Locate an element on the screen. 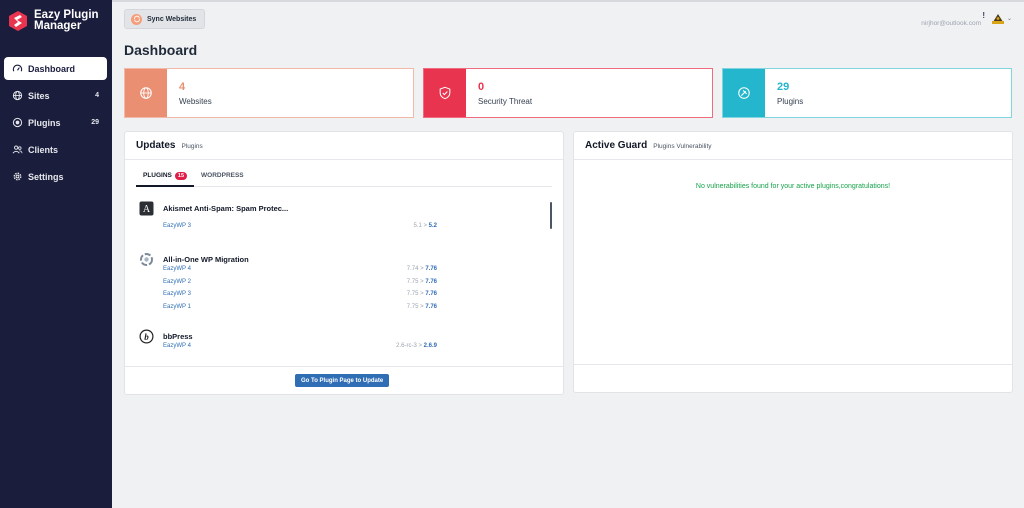 The image size is (1024, 508). table-row: EazyWP 1 7.75 > 7.76 is located at coordinates (300, 309).